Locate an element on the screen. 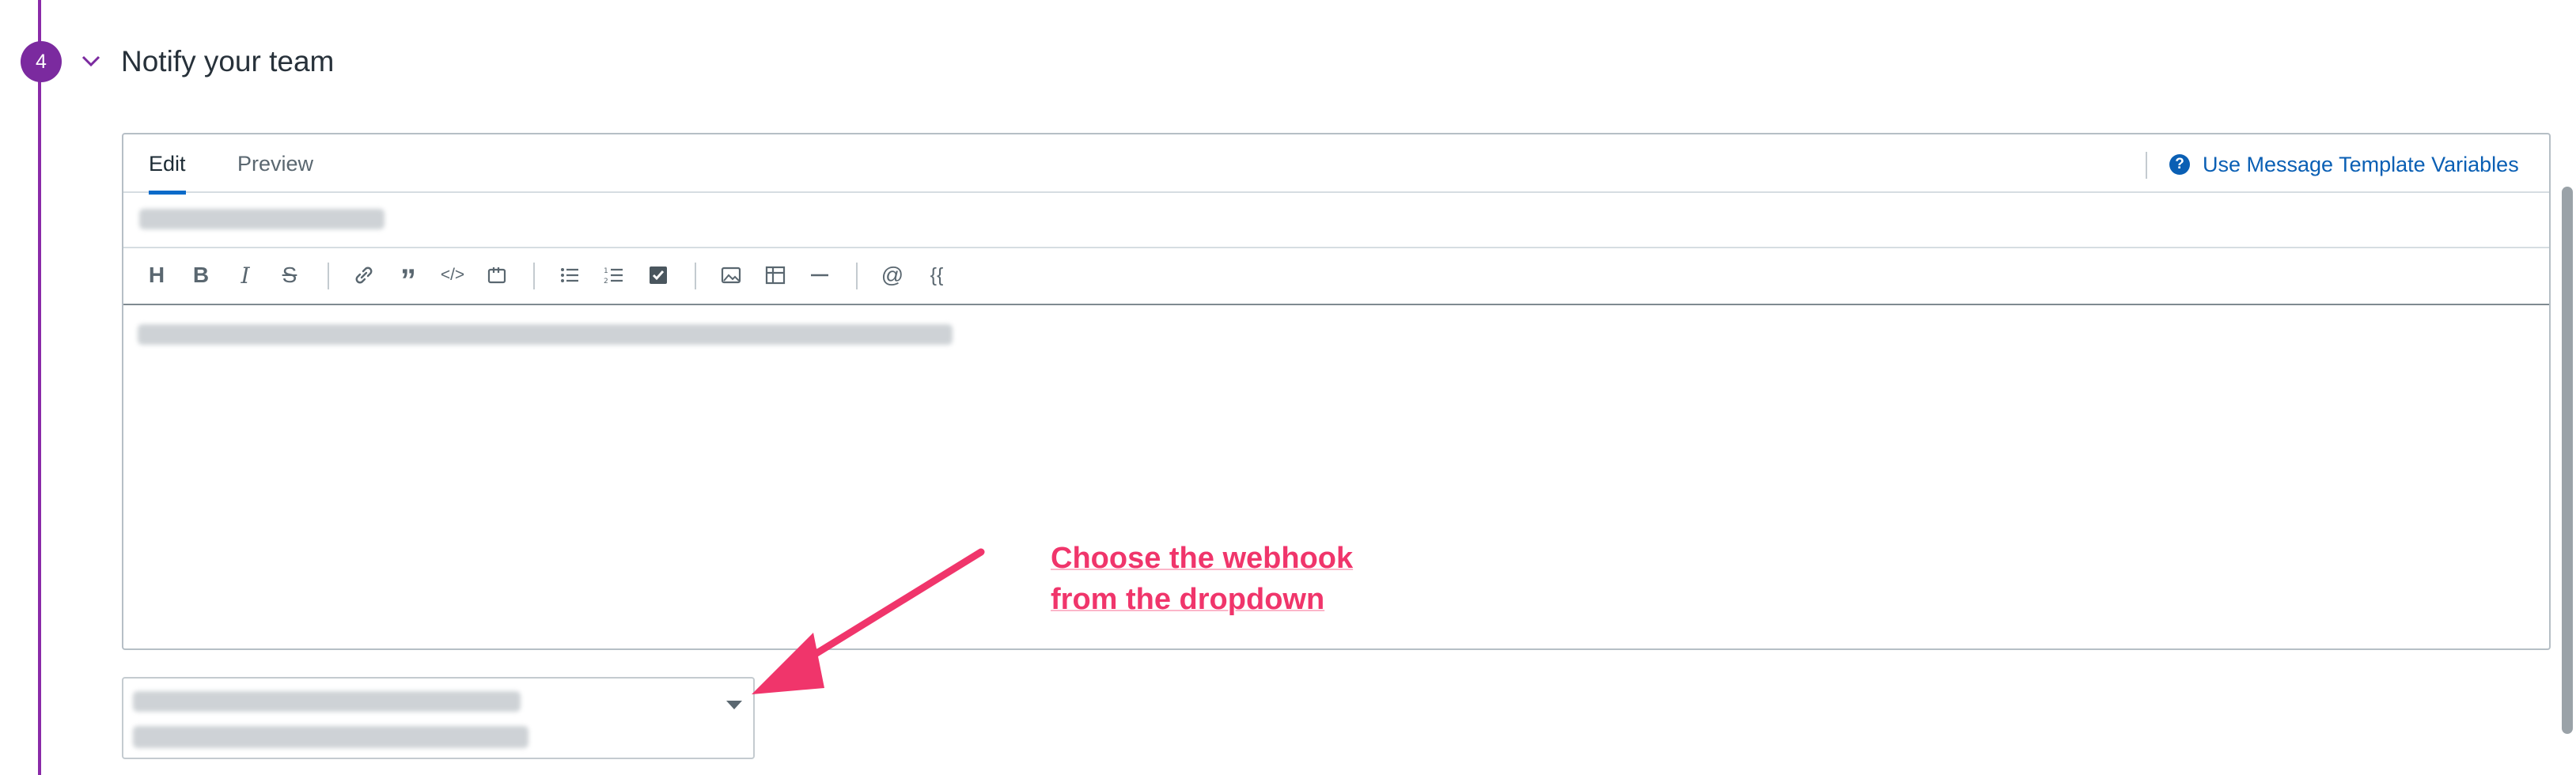 This screenshot has width=2576, height=775. heading-icon: H is located at coordinates (156, 275).